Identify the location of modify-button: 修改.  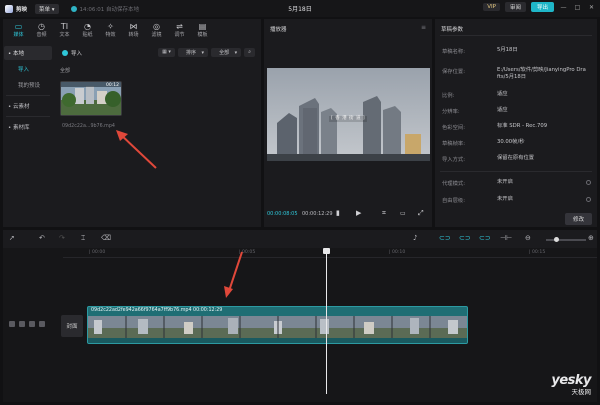
(578, 219).